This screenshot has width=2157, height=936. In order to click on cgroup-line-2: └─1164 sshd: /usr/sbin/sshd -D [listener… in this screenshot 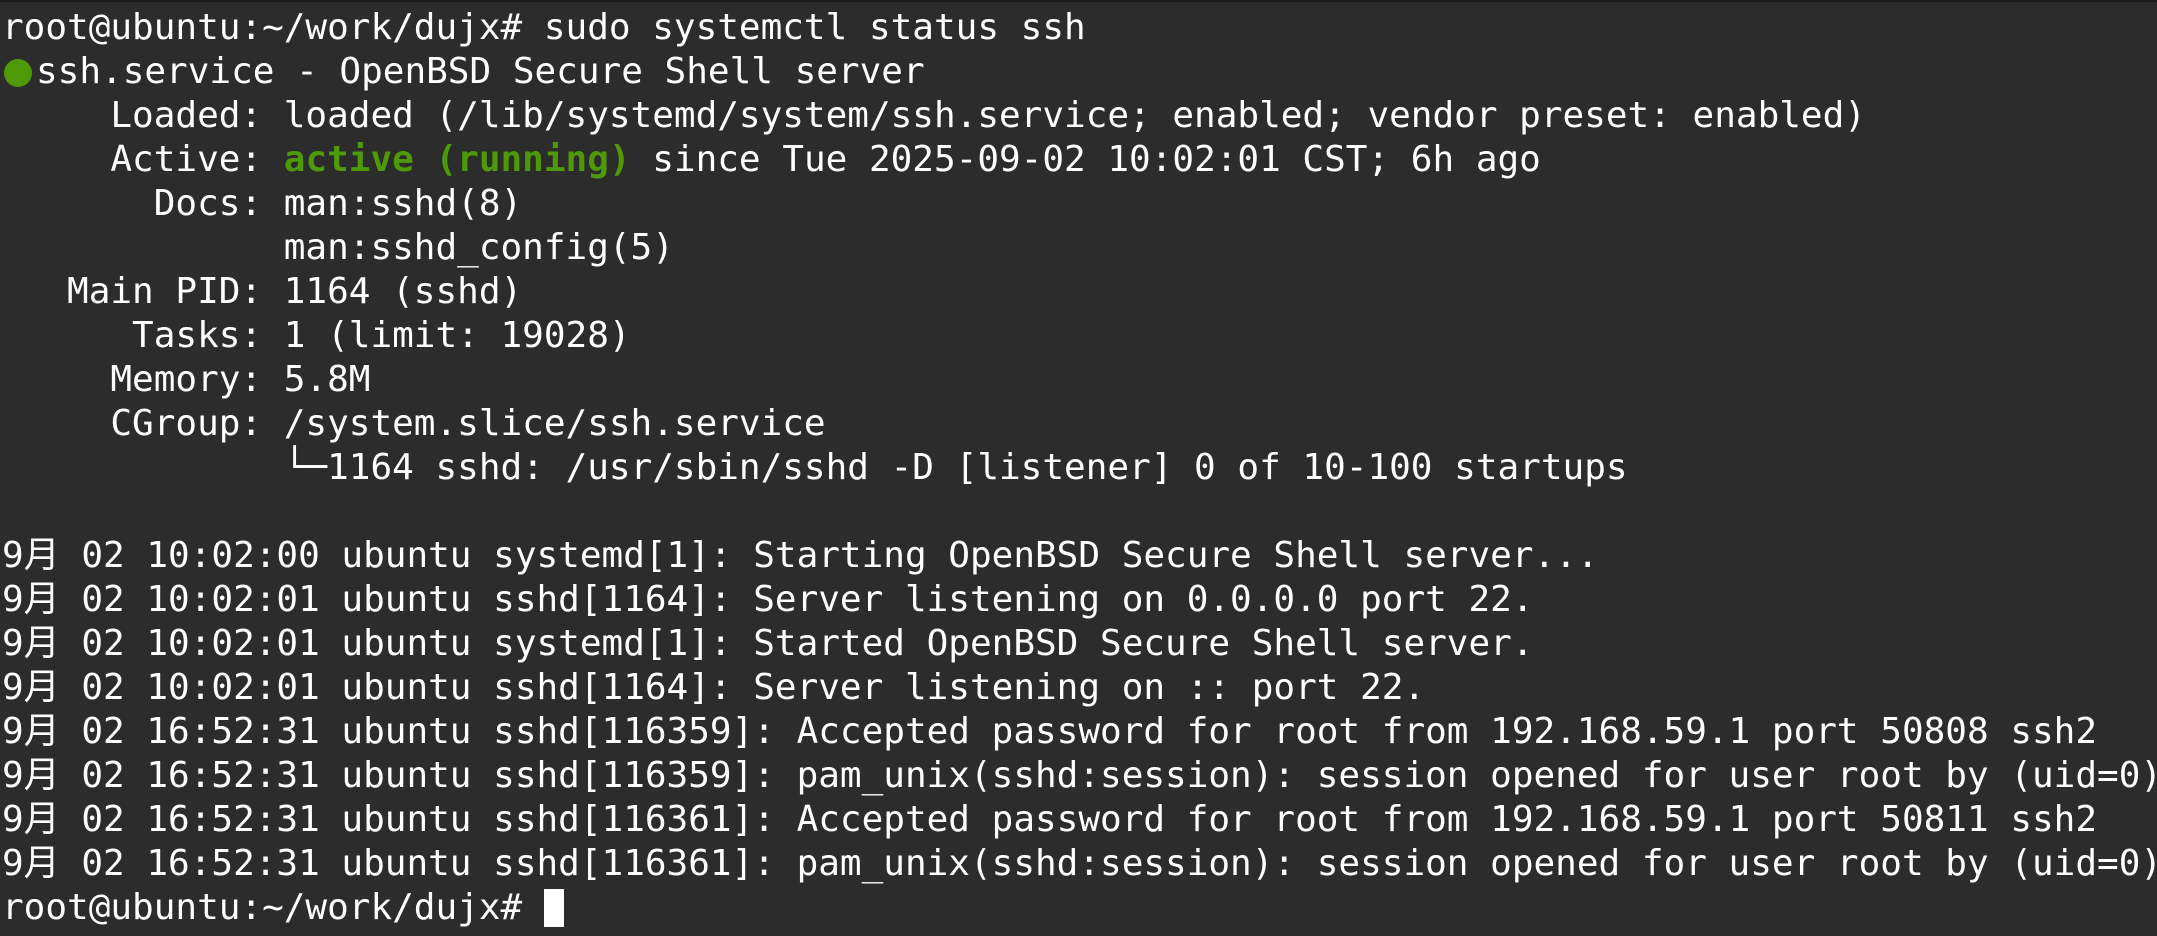, I will do `click(815, 467)`.